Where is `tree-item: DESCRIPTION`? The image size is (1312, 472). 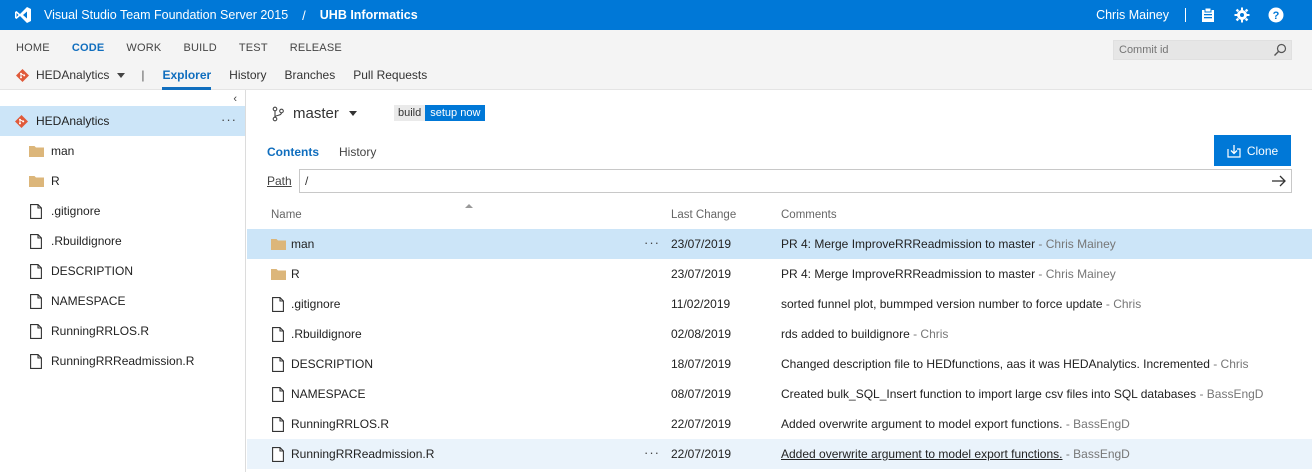
tree-item: DESCRIPTION is located at coordinates (122, 271).